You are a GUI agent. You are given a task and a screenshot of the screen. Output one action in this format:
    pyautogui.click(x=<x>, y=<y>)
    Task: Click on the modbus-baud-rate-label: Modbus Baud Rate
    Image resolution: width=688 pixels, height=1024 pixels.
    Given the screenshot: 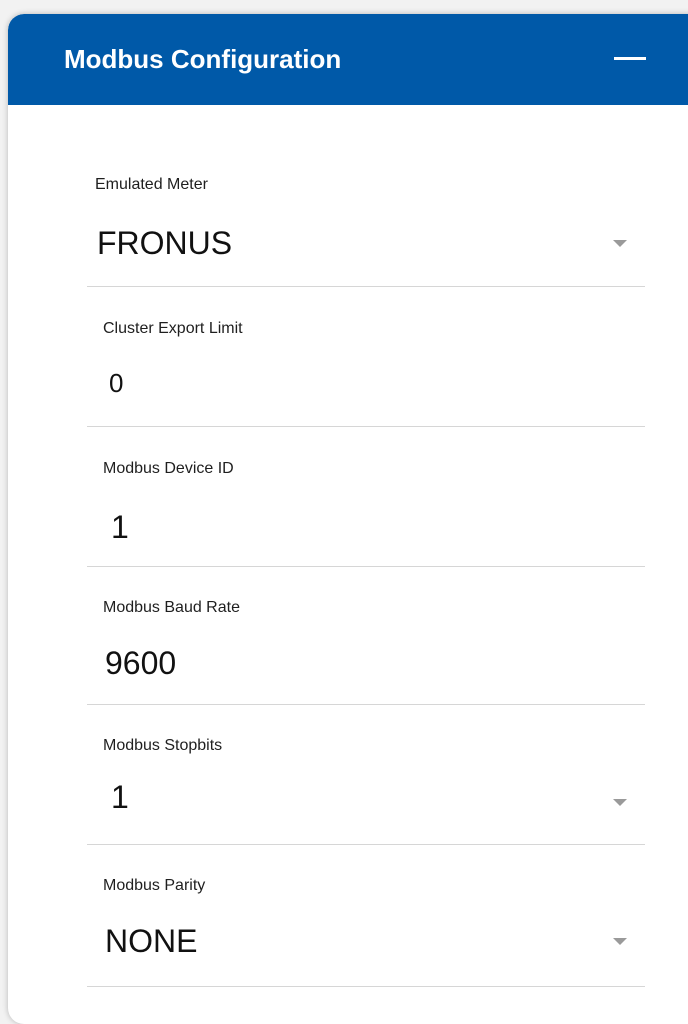 What is the action you would take?
    pyautogui.click(x=171, y=607)
    